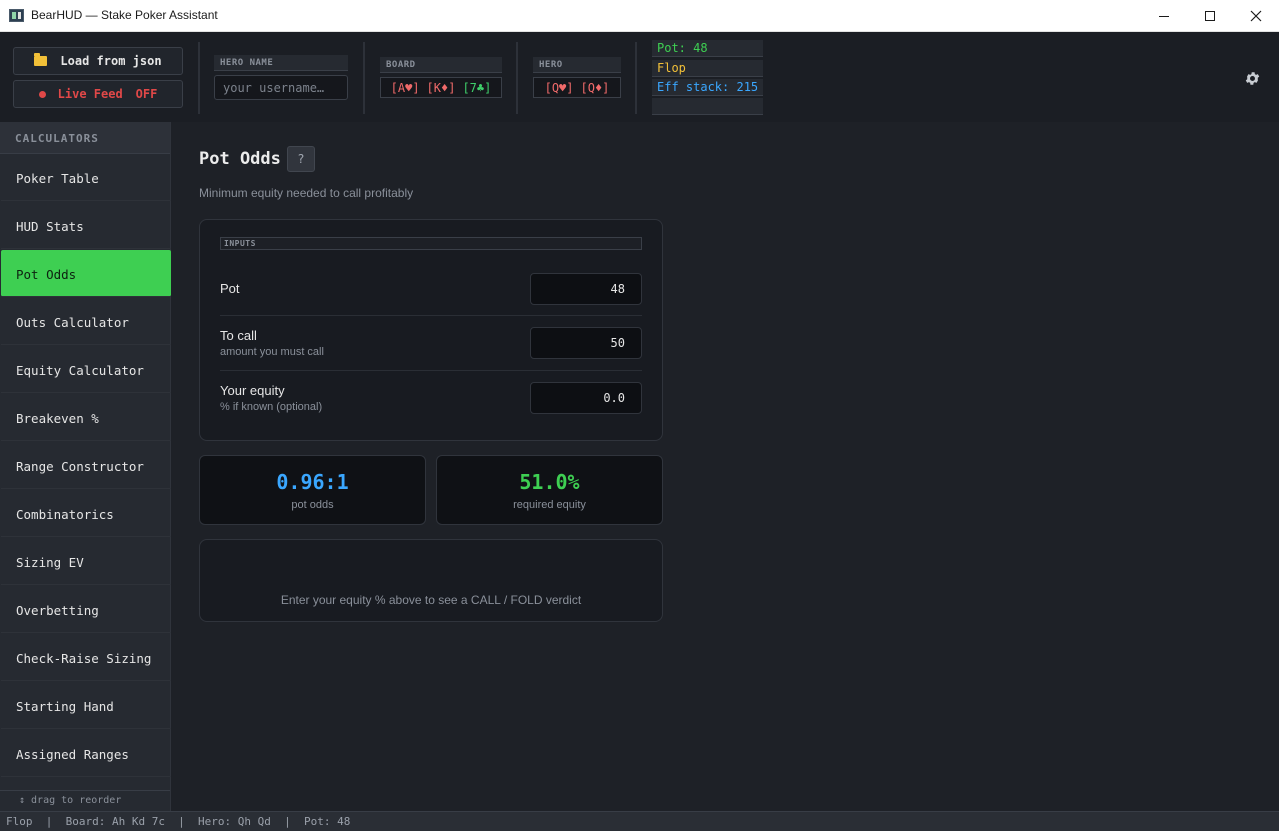  What do you see at coordinates (238, 335) in the screenshot?
I see `to-call-label: To call` at bounding box center [238, 335].